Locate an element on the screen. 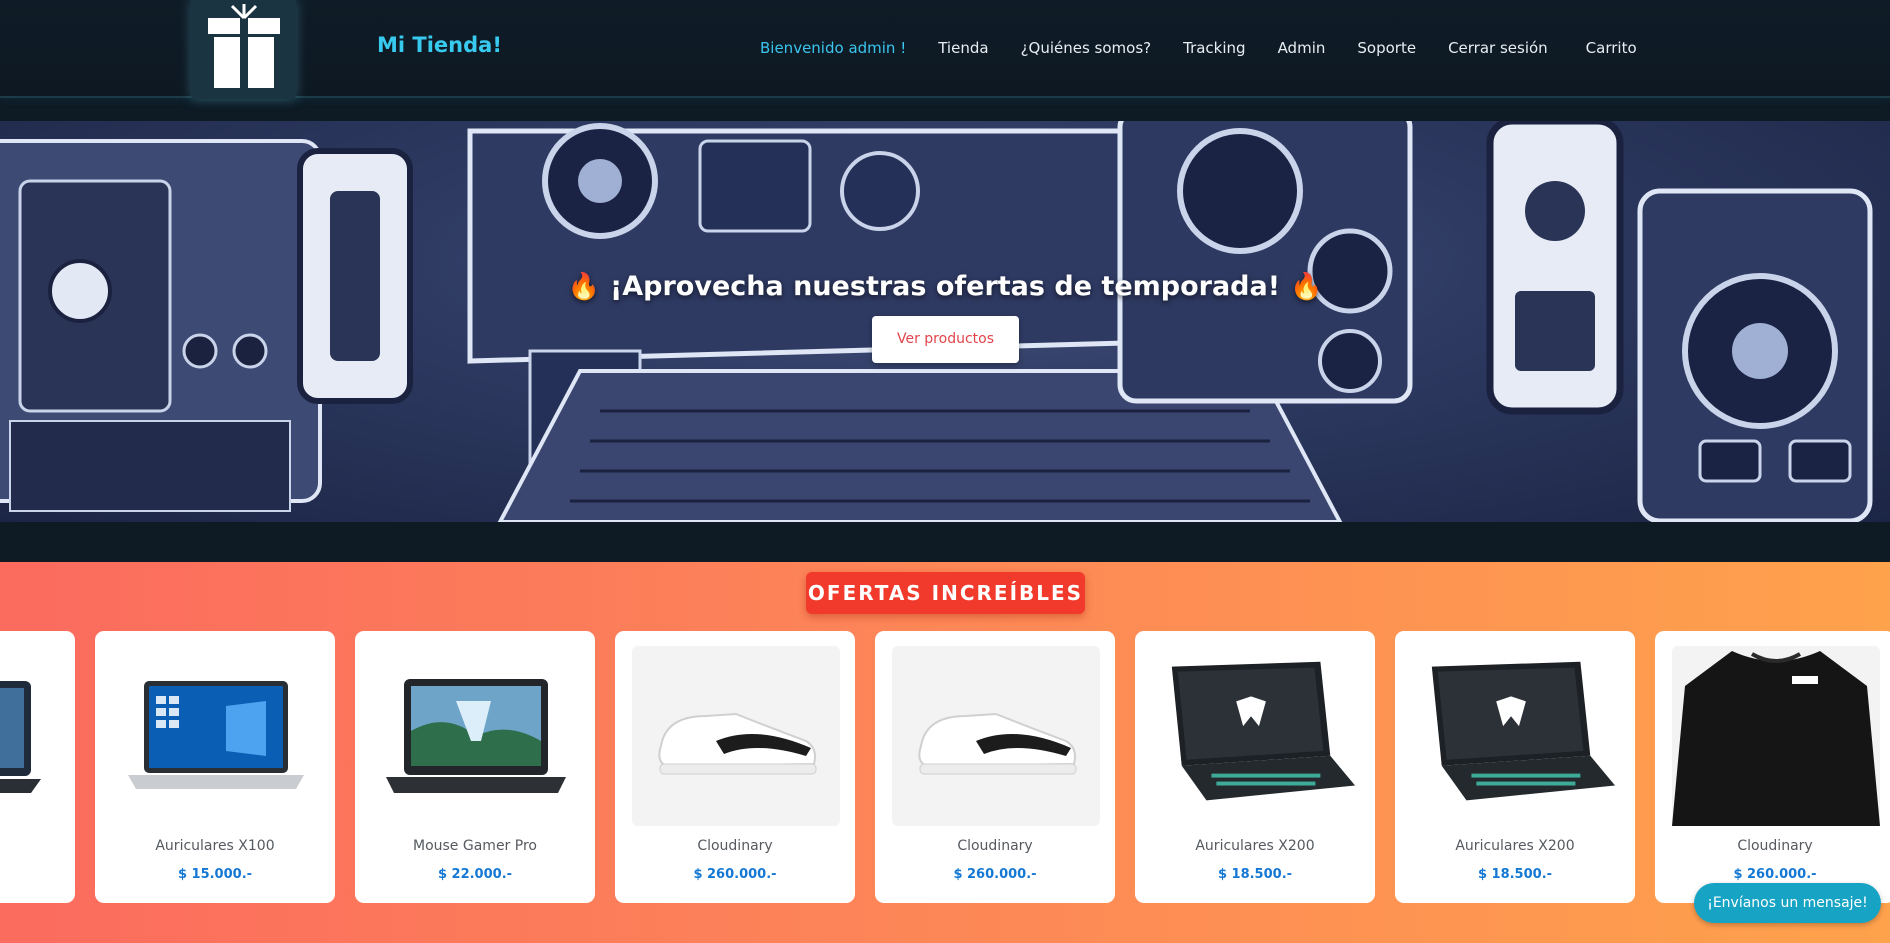 Image resolution: width=1890 pixels, height=943 pixels. nav-item-soporte: Soporte is located at coordinates (1386, 48).